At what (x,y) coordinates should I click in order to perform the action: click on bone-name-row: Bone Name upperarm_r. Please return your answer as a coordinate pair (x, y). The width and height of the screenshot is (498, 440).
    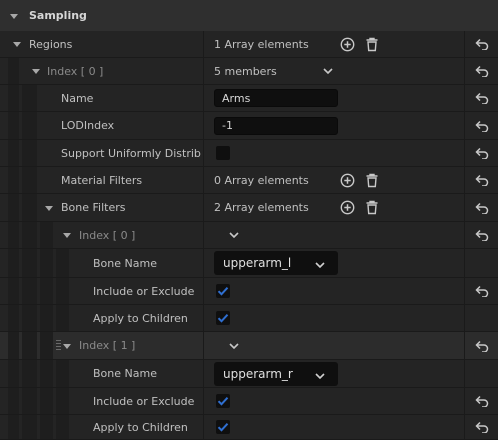
    Looking at the image, I should click on (249, 374).